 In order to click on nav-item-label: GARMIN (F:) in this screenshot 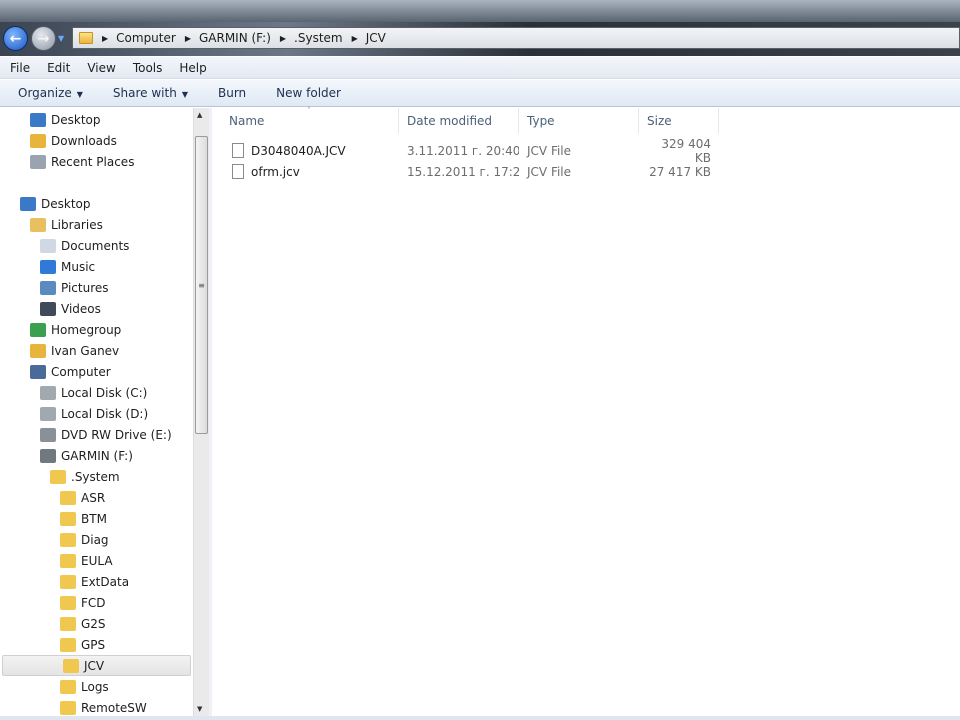, I will do `click(97, 455)`.